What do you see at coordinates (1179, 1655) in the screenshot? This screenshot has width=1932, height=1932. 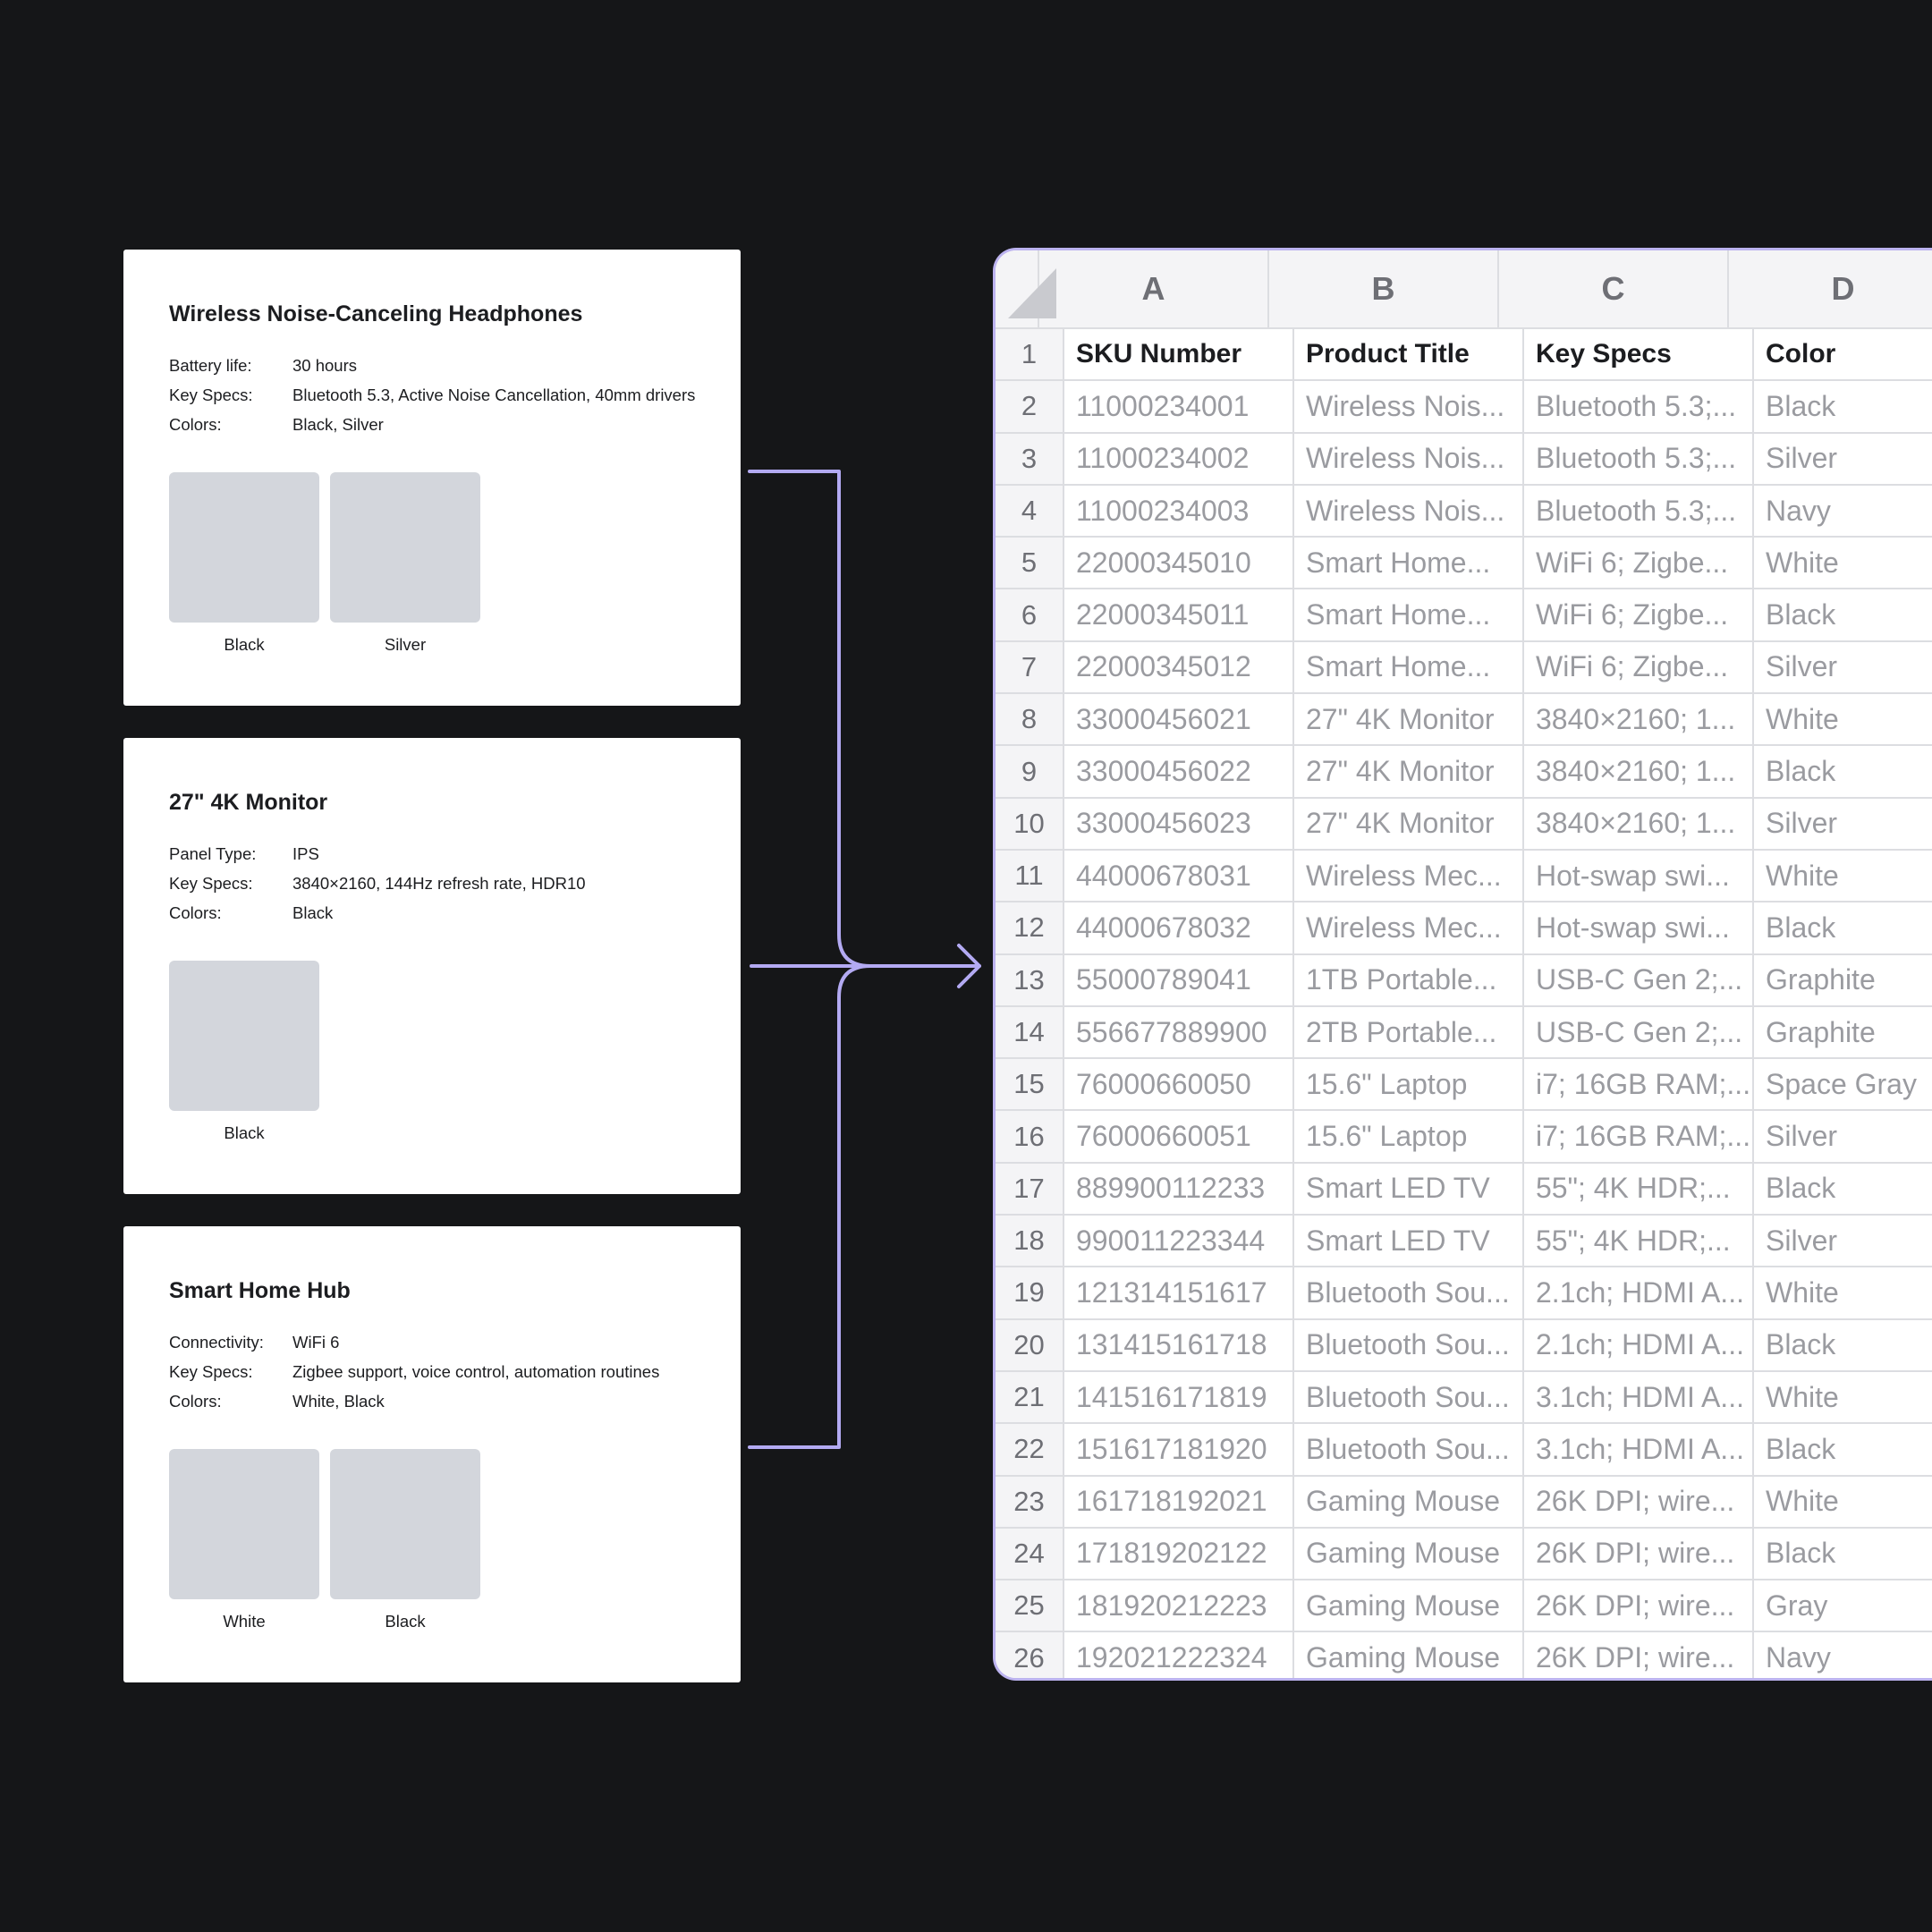 I see `table-cell: 192021222324` at bounding box center [1179, 1655].